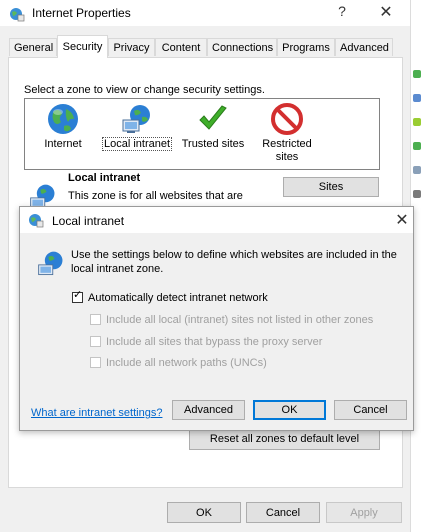 Image resolution: width=422 pixels, height=532 pixels. Describe the element at coordinates (137, 144) in the screenshot. I see `zone-label-local-intranet: Local intranet` at that location.